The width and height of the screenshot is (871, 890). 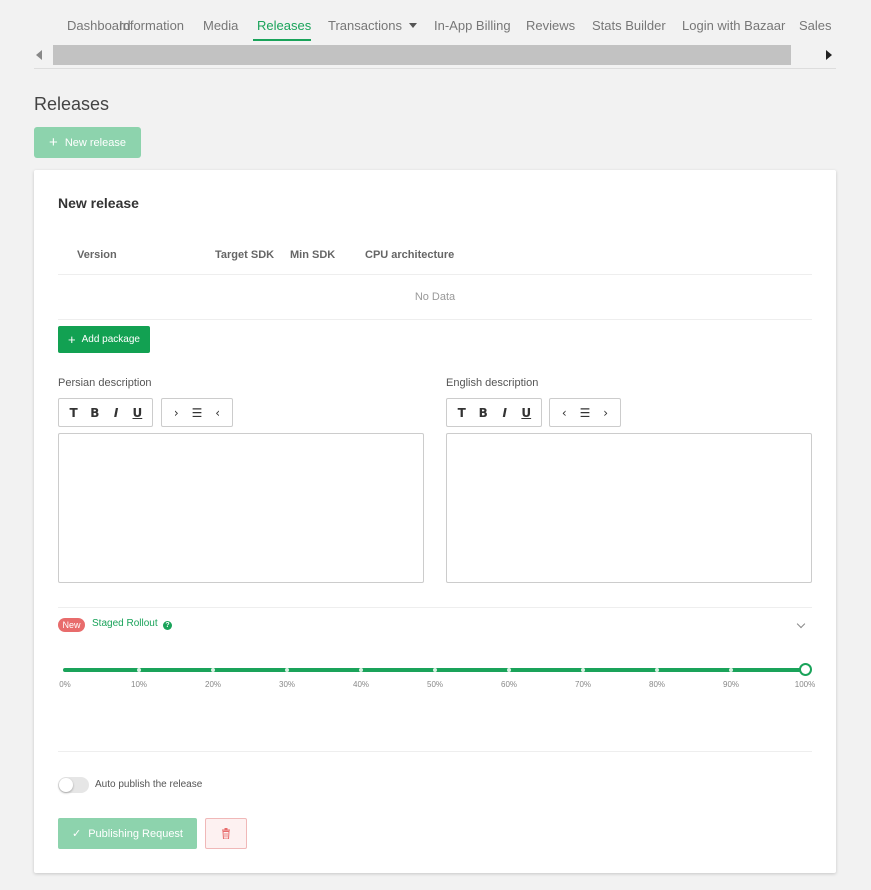 What do you see at coordinates (167, 625) in the screenshot?
I see `help-icon: ?` at bounding box center [167, 625].